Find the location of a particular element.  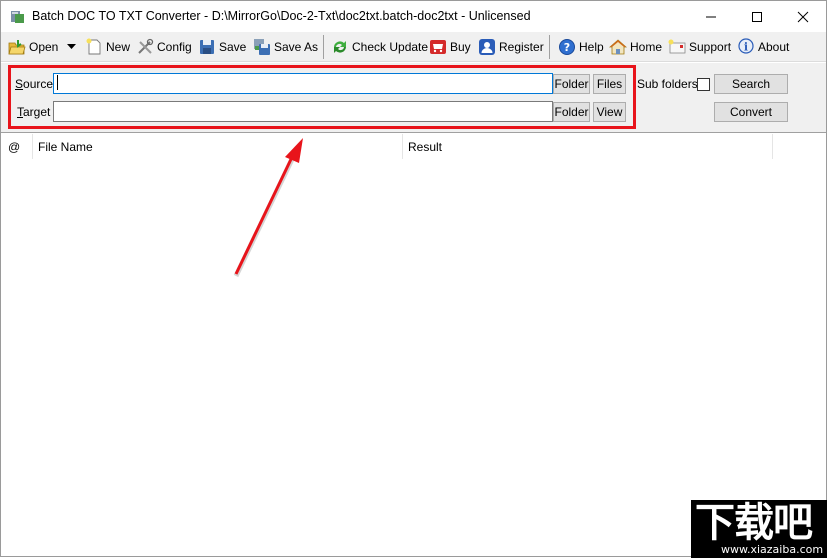

minimize-icon is located at coordinates (711, 16).